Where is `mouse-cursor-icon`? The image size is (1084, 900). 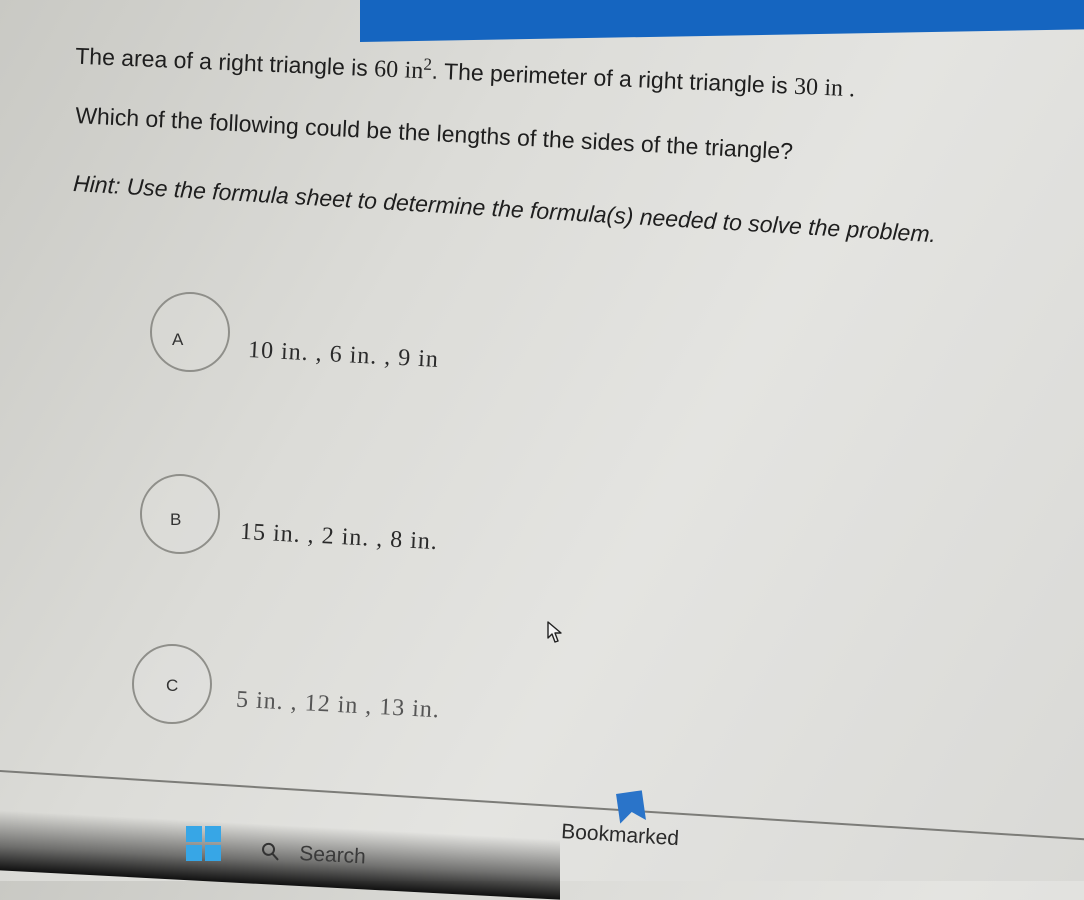 mouse-cursor-icon is located at coordinates (554, 632).